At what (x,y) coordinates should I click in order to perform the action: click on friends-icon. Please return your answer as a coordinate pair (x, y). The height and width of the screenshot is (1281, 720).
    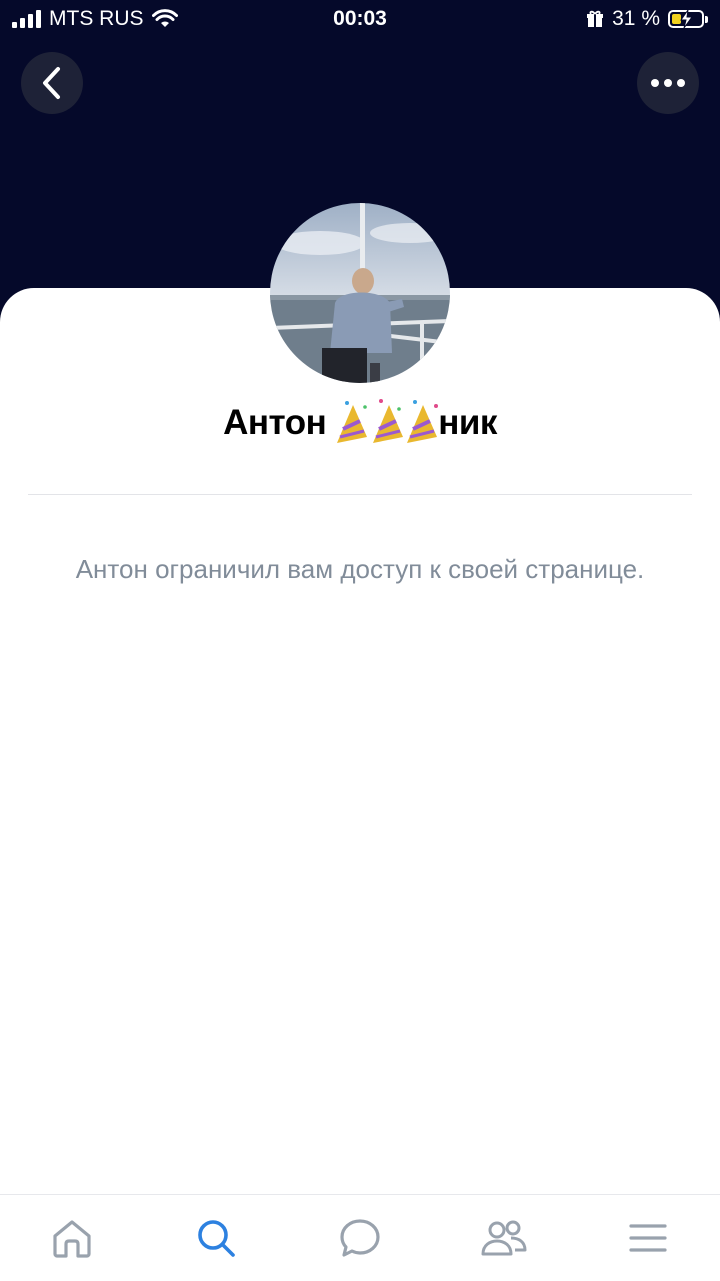
    Looking at the image, I should click on (504, 1238).